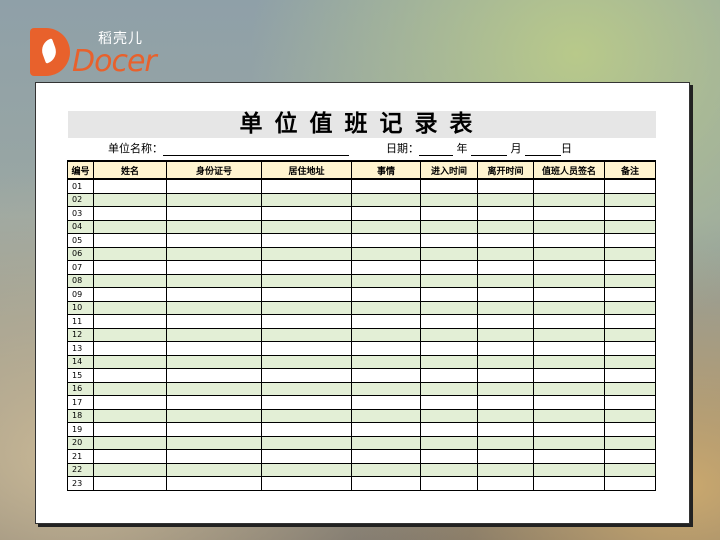 The height and width of the screenshot is (540, 720). I want to click on unit-name-blank, so click(256, 150).